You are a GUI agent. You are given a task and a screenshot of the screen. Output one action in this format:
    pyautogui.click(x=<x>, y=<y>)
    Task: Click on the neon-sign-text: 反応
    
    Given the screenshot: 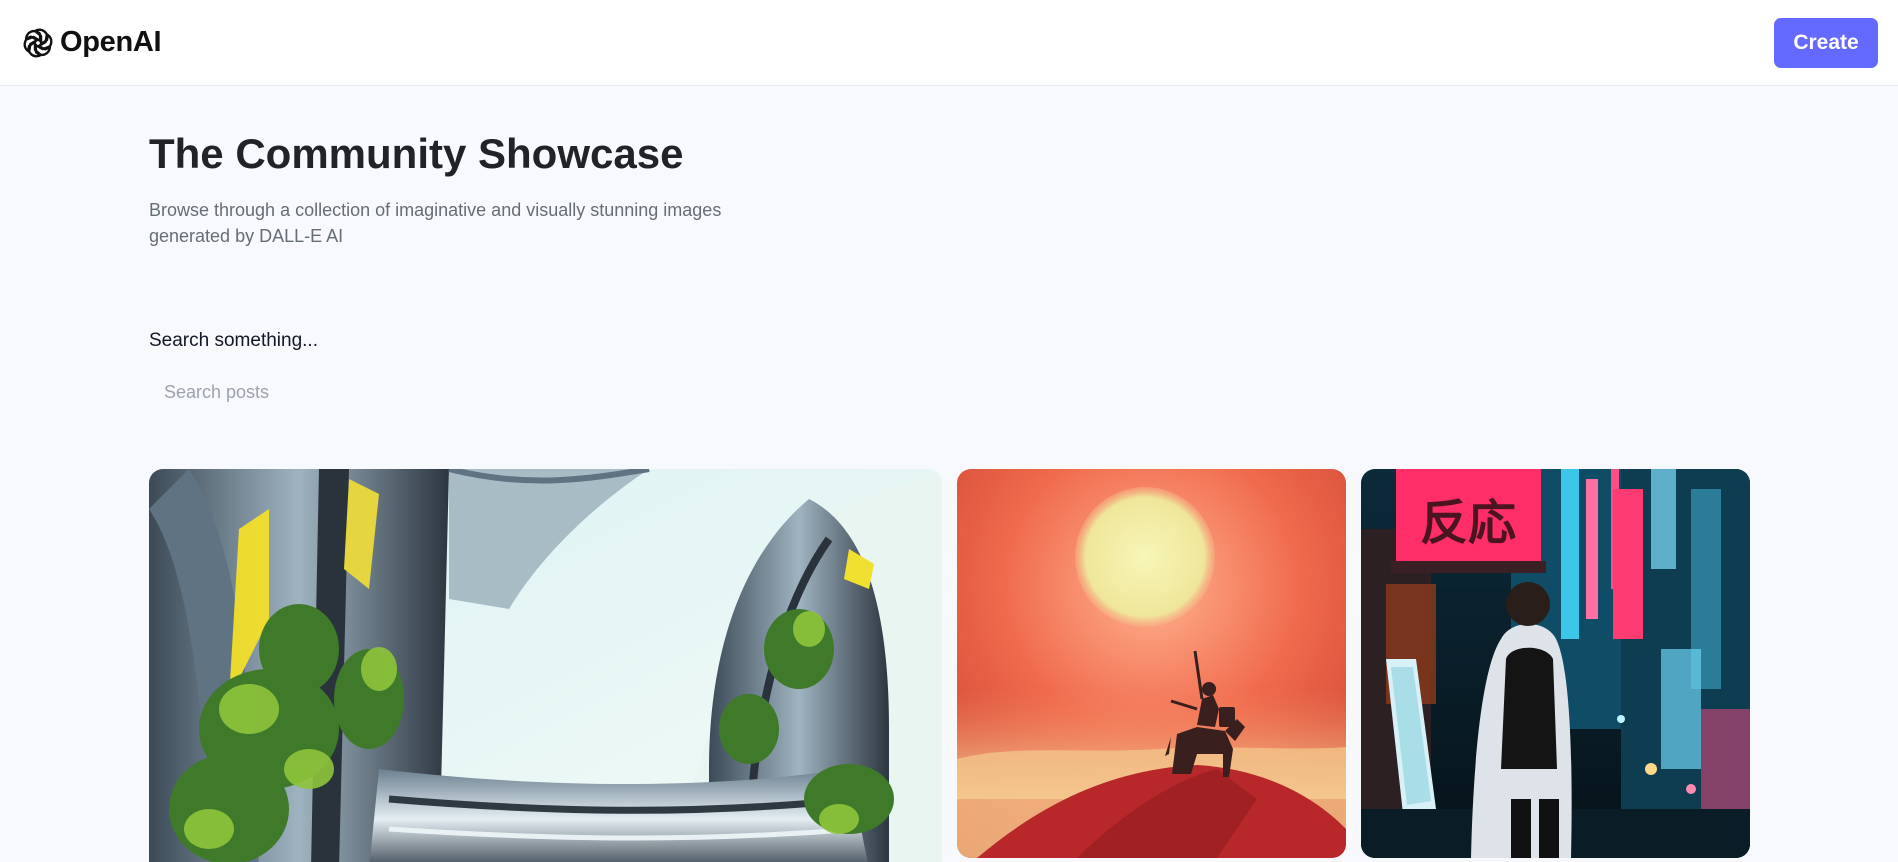 What is the action you would take?
    pyautogui.click(x=1468, y=523)
    